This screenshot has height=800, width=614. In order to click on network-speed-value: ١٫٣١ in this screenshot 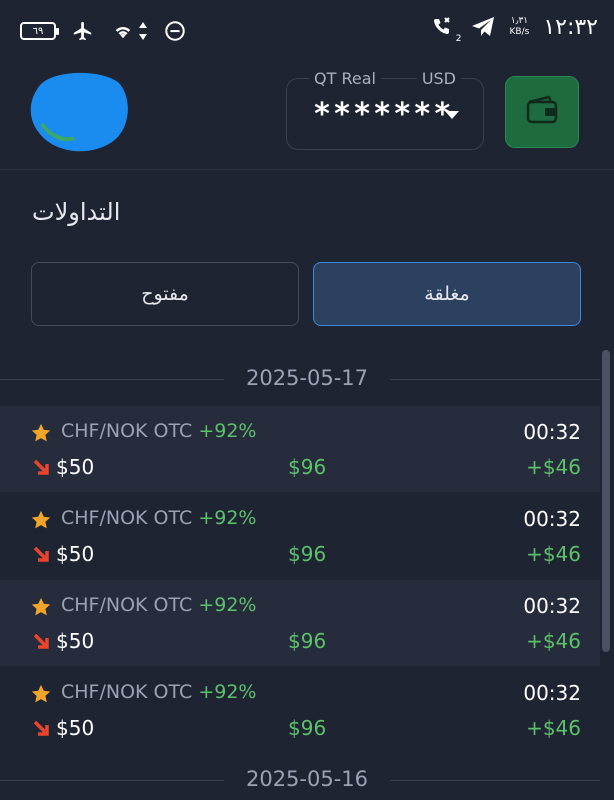, I will do `click(519, 21)`.